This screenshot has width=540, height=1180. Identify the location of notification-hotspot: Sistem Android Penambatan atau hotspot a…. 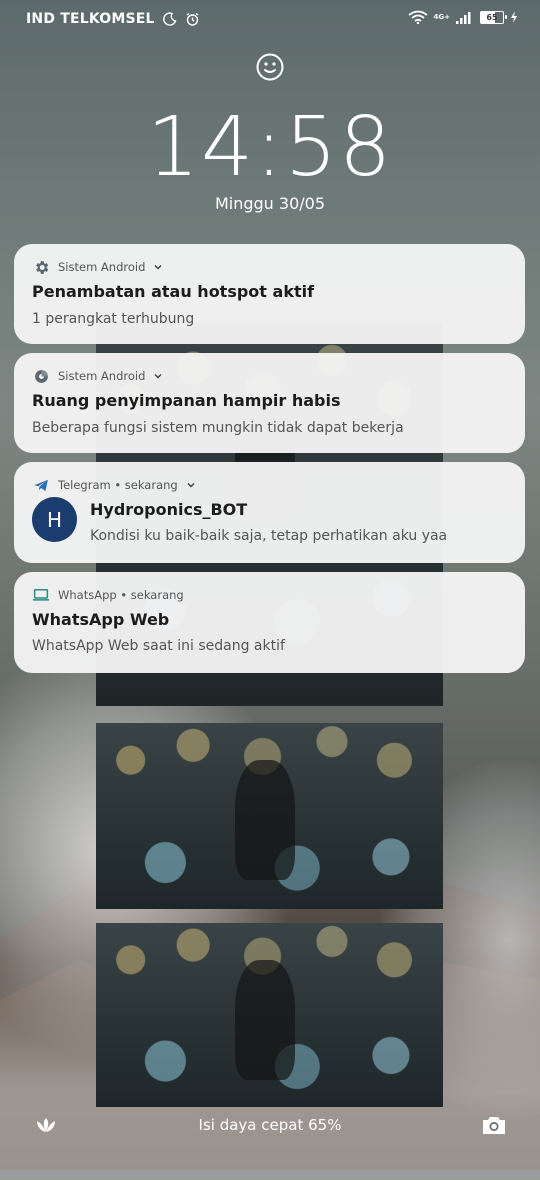
(269, 294).